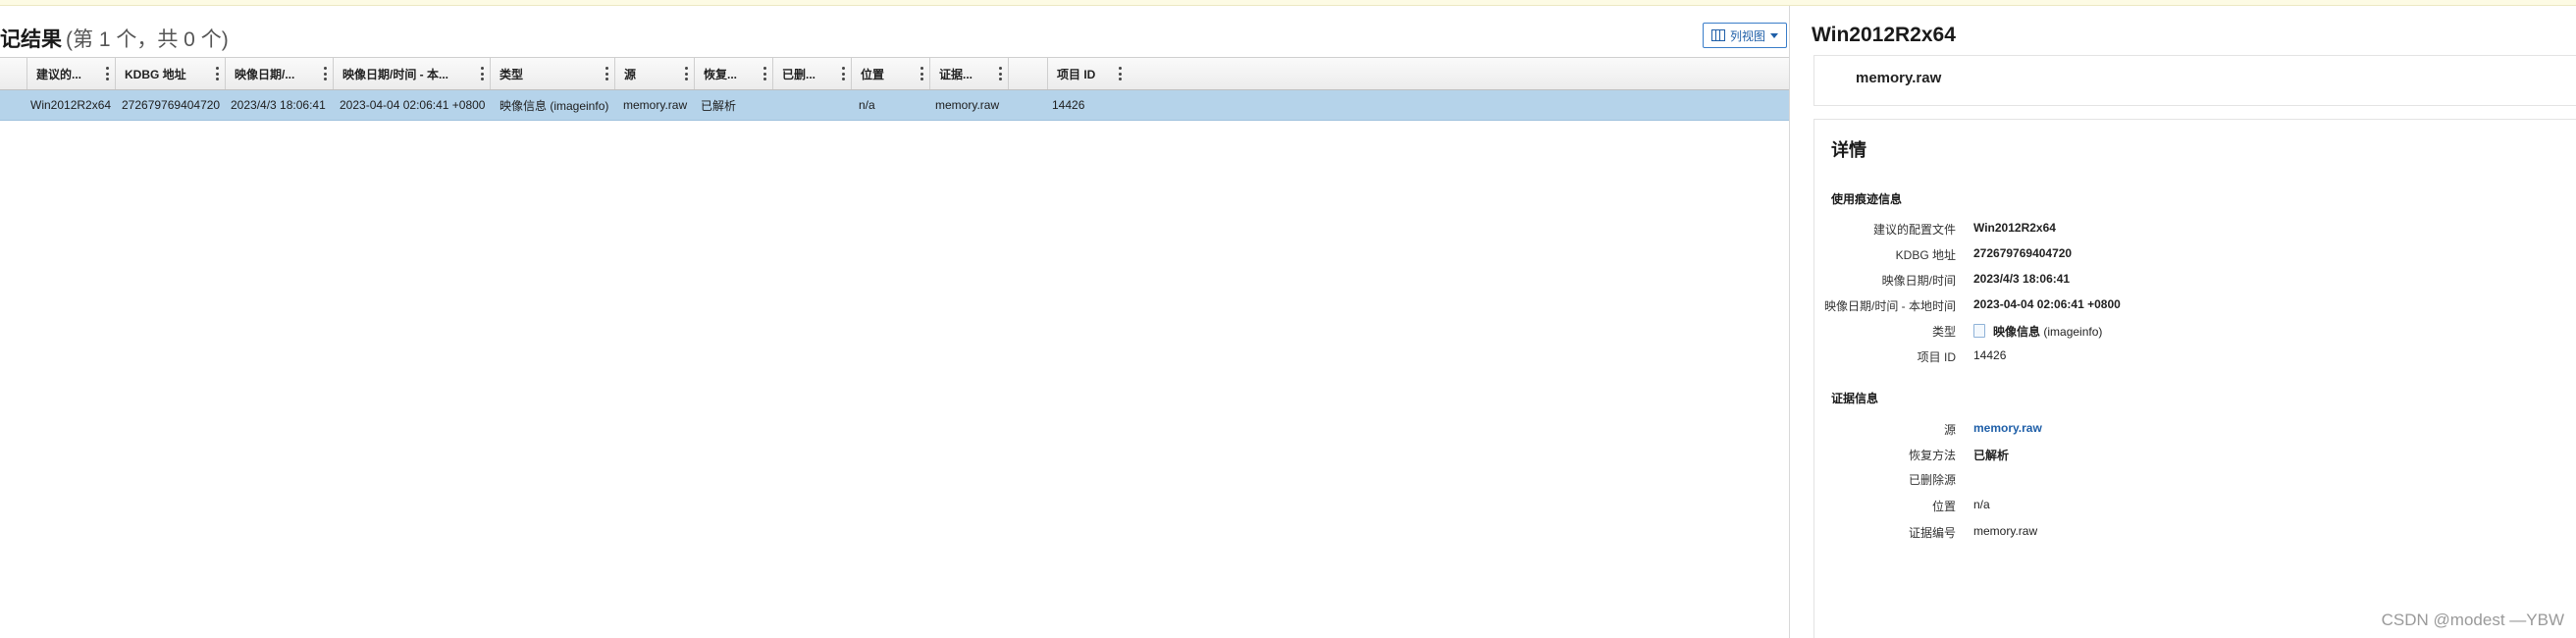 Image resolution: width=2576 pixels, height=638 pixels. I want to click on card-title: 详情, so click(1848, 150).